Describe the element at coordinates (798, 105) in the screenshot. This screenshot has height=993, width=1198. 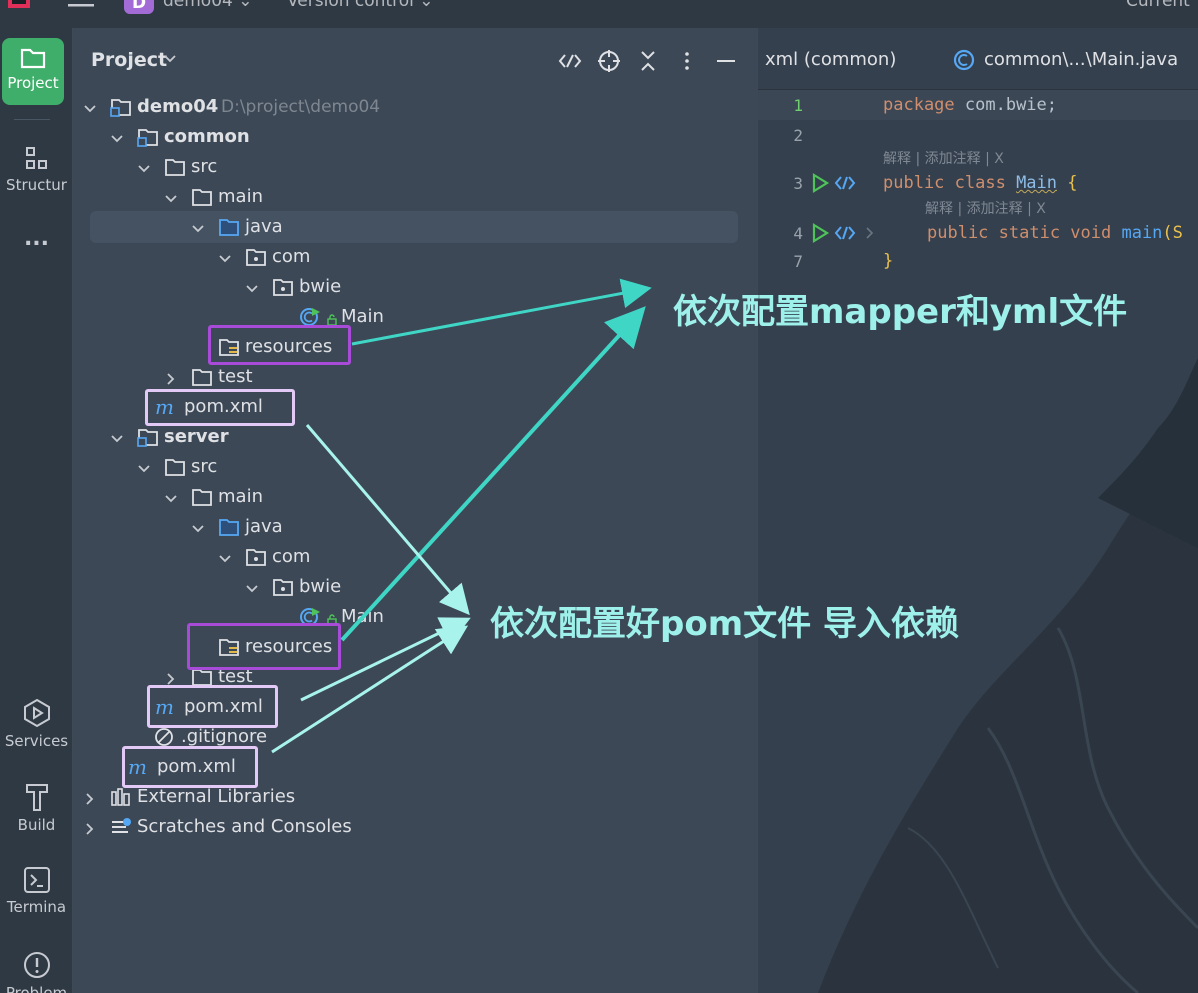
I see `line-number: 1` at that location.